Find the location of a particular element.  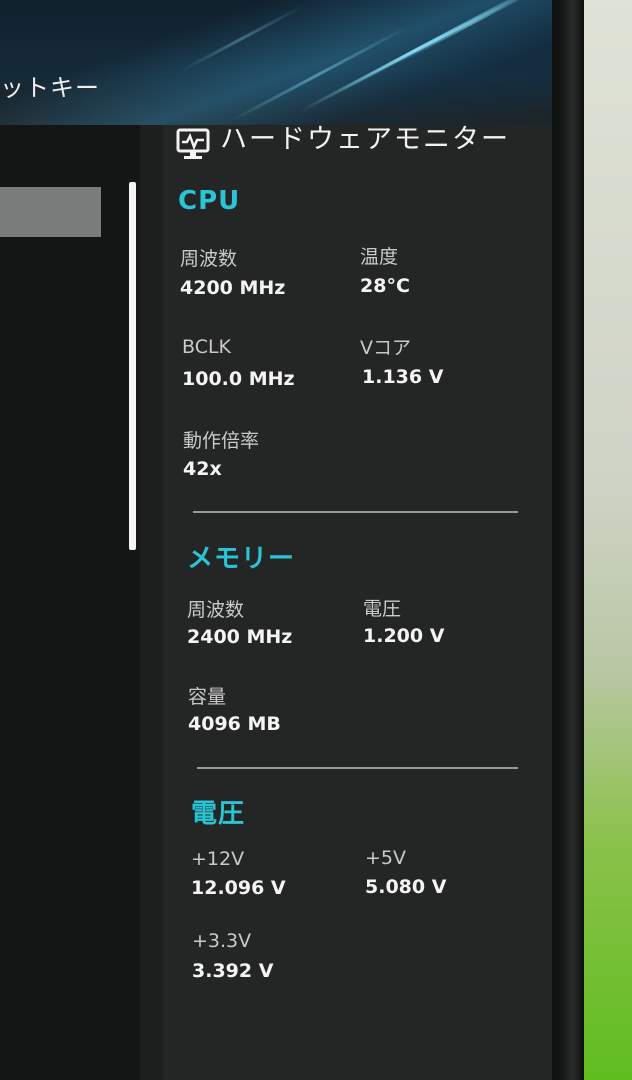

header-banner is located at coordinates (276, 62).